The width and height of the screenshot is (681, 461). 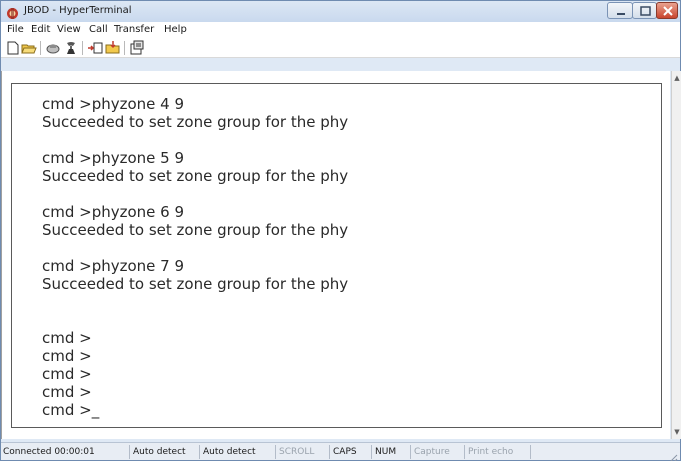 I want to click on scroll-down-icon: ▼, so click(x=676, y=432).